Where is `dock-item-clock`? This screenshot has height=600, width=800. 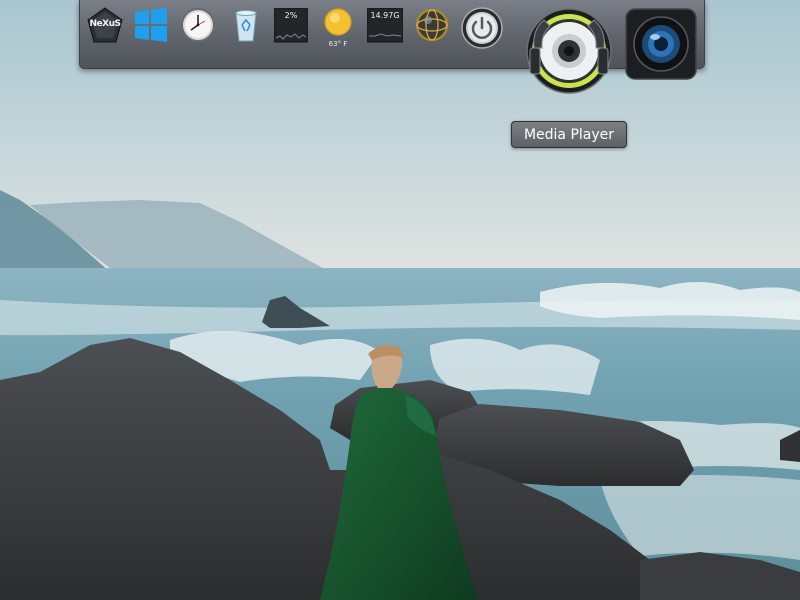
dock-item-clock is located at coordinates (198, 27).